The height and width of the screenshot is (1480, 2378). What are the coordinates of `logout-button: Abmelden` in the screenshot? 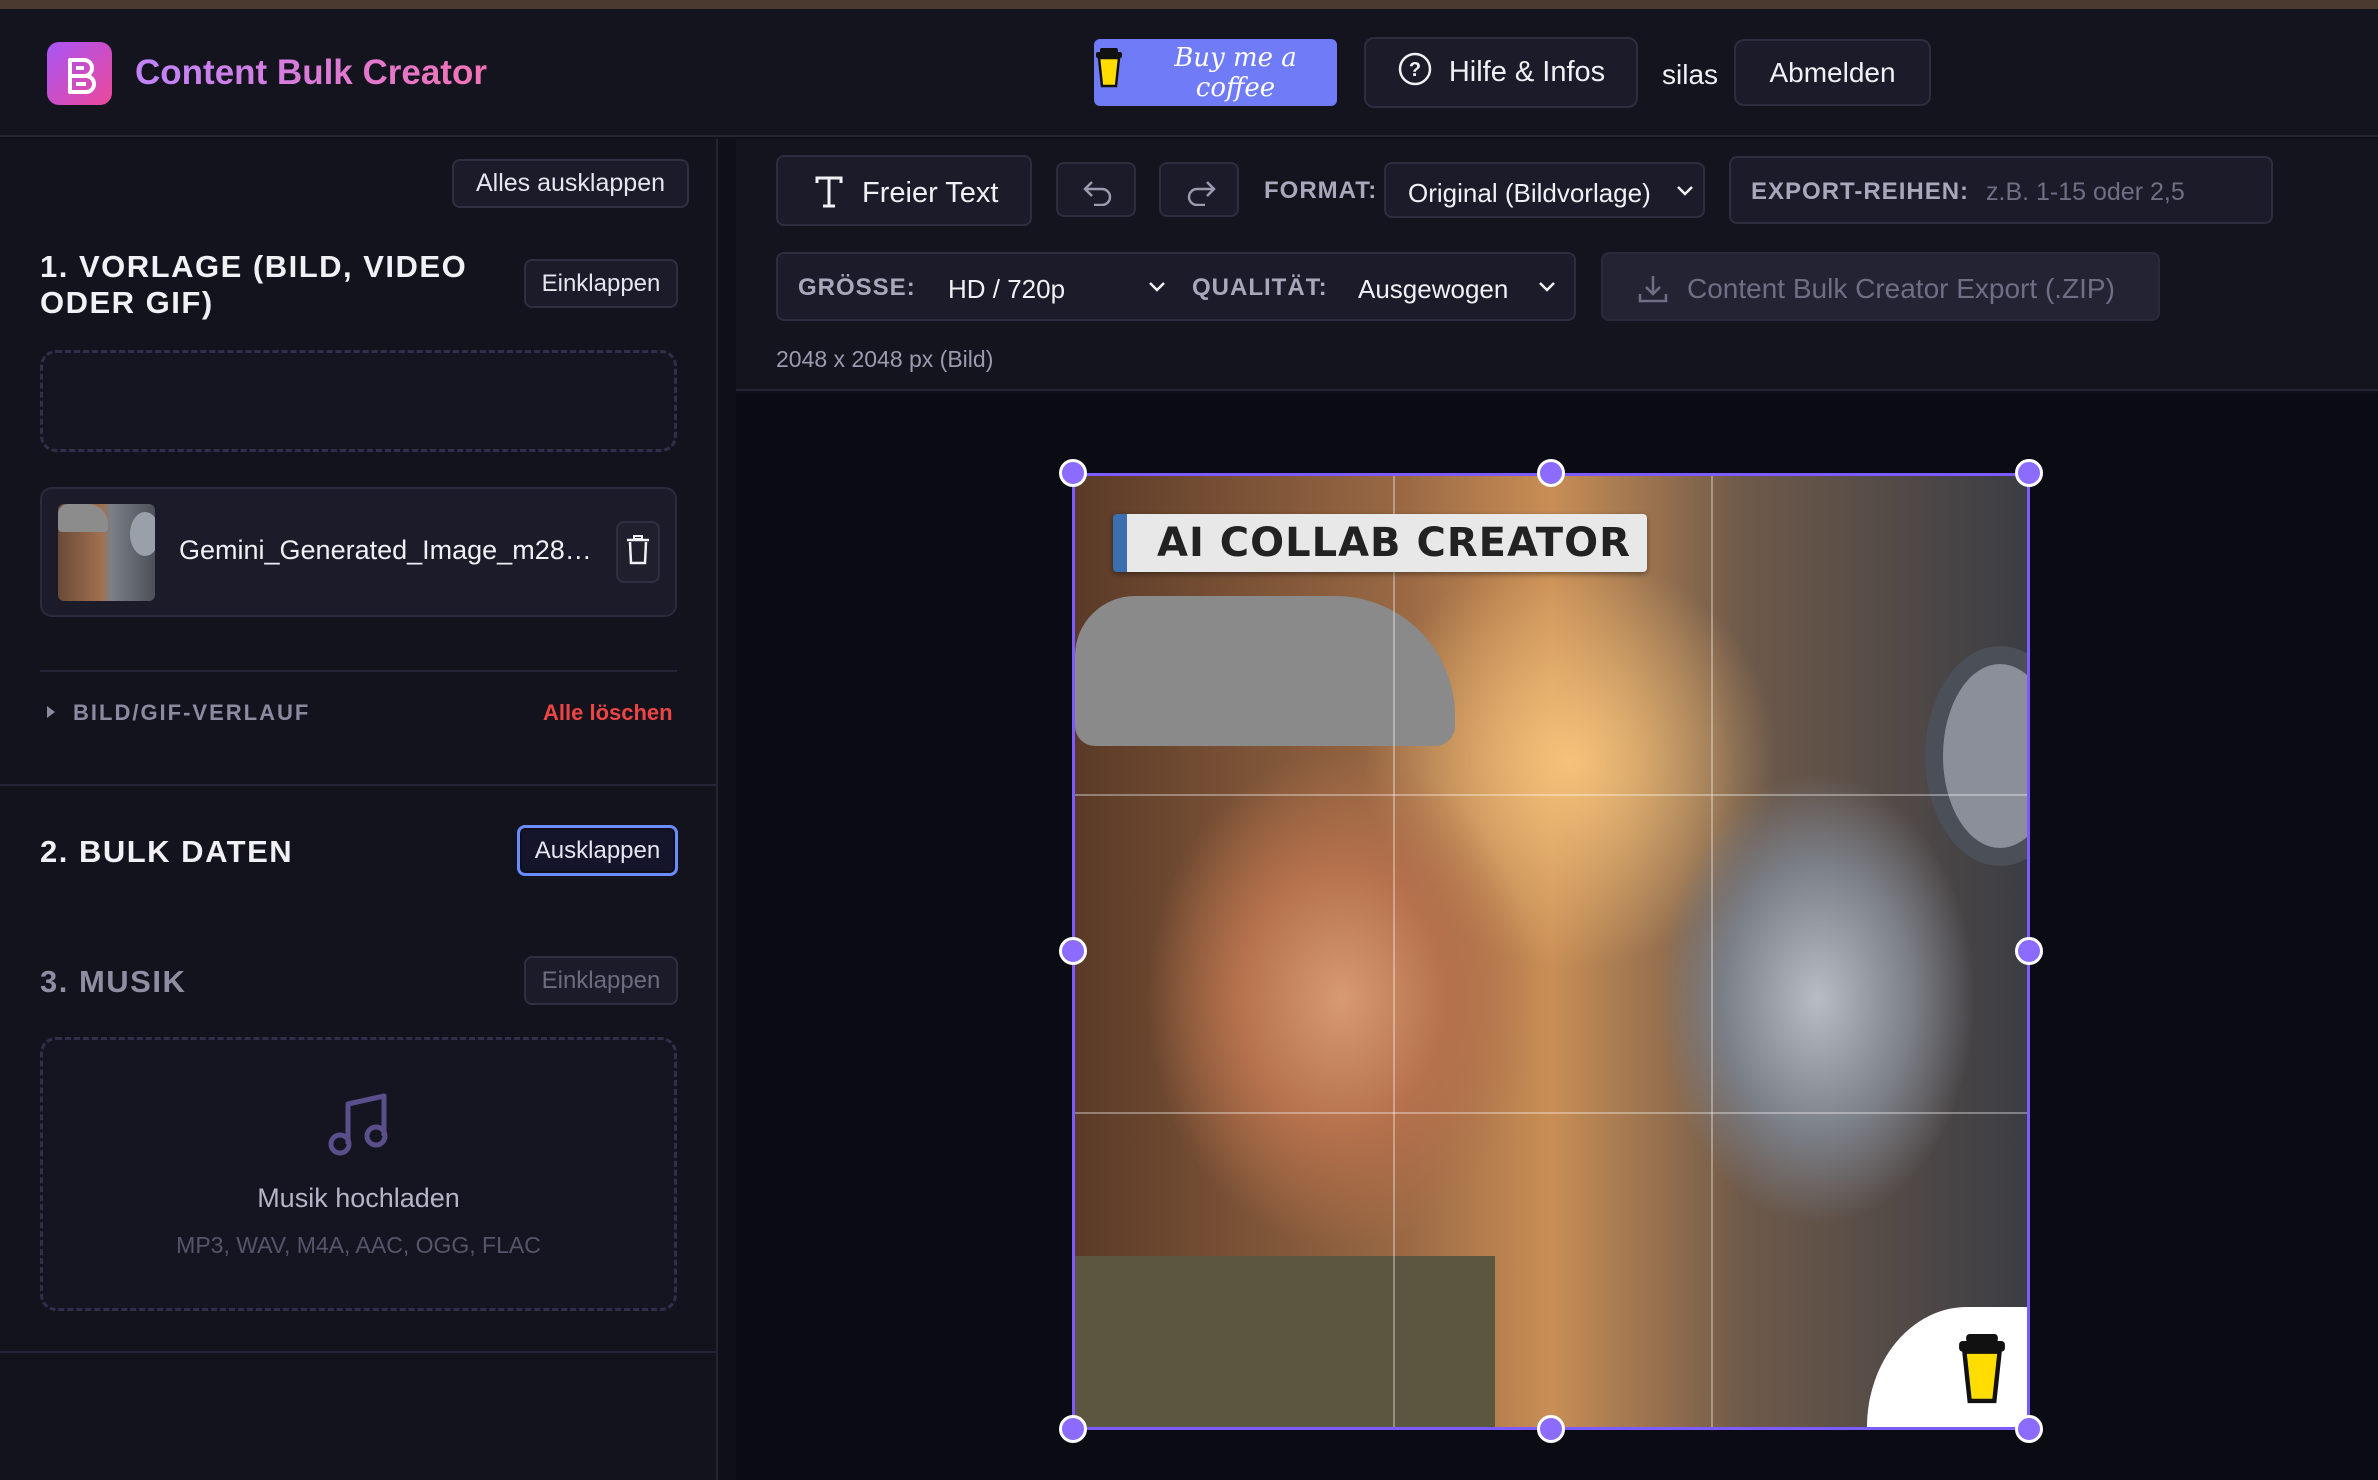 It's located at (1832, 72).